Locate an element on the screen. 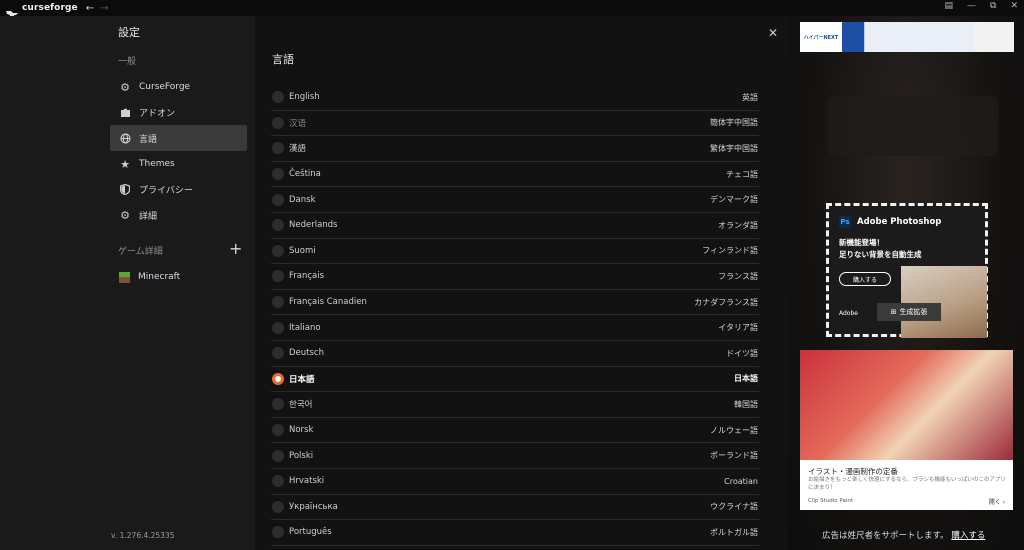  sidebar-item-curseforge: ⚙ CurseForge is located at coordinates (178, 87).